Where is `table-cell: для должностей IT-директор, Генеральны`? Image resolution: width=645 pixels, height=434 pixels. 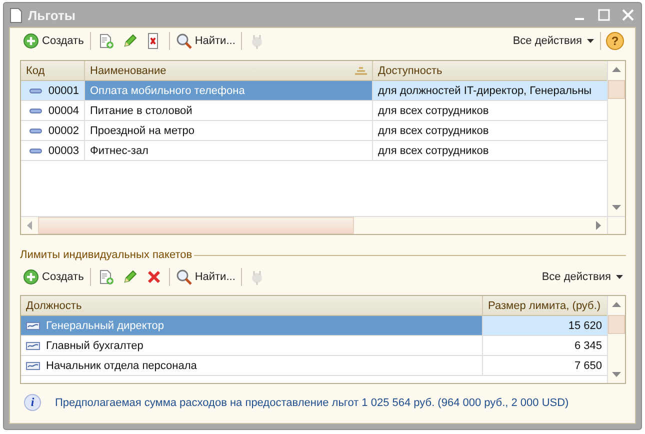 table-cell: для должностей IT-директор, Генеральны is located at coordinates (490, 90).